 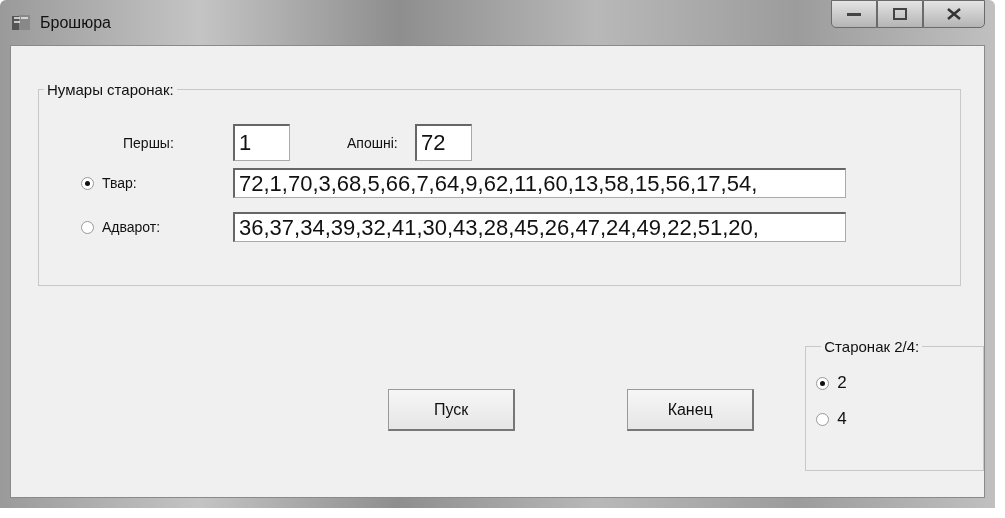 What do you see at coordinates (872, 346) in the screenshot?
I see `group-title: Старонак 2/4:` at bounding box center [872, 346].